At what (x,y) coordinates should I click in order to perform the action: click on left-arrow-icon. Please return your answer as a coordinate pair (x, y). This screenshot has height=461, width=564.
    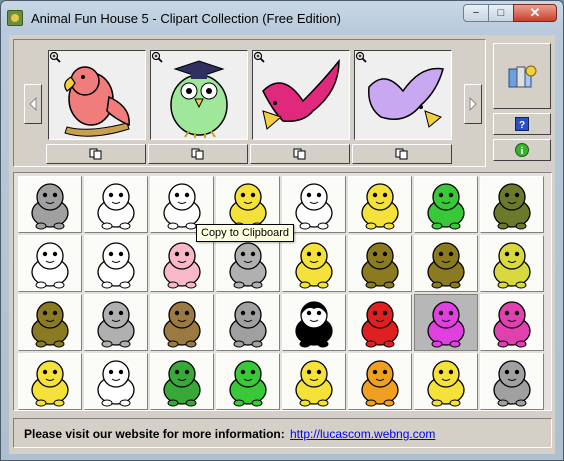
    Looking at the image, I should click on (33, 104).